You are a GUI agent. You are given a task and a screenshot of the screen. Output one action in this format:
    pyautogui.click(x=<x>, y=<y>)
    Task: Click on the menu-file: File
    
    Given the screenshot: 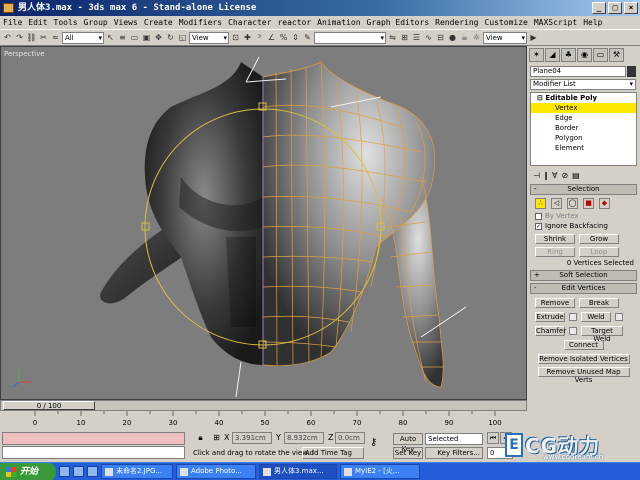 What is the action you would take?
    pyautogui.click(x=12, y=22)
    